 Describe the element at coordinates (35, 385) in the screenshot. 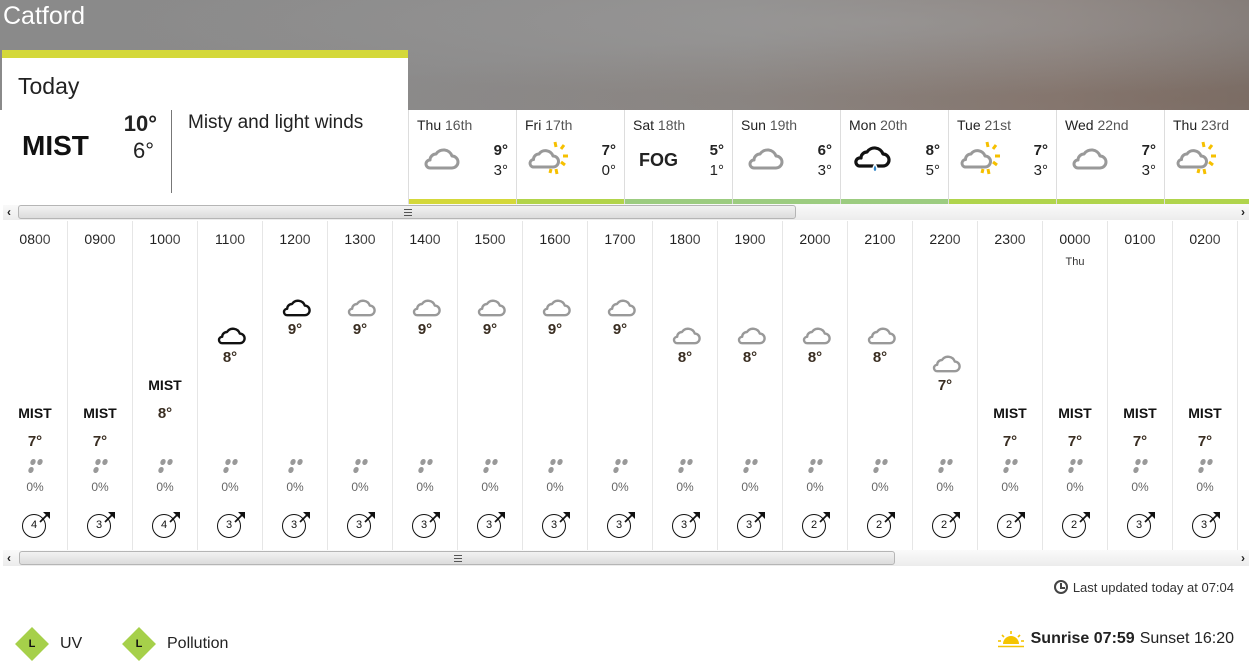

I see `hour-forecast: 0800 MIST 7° 0% 4` at that location.